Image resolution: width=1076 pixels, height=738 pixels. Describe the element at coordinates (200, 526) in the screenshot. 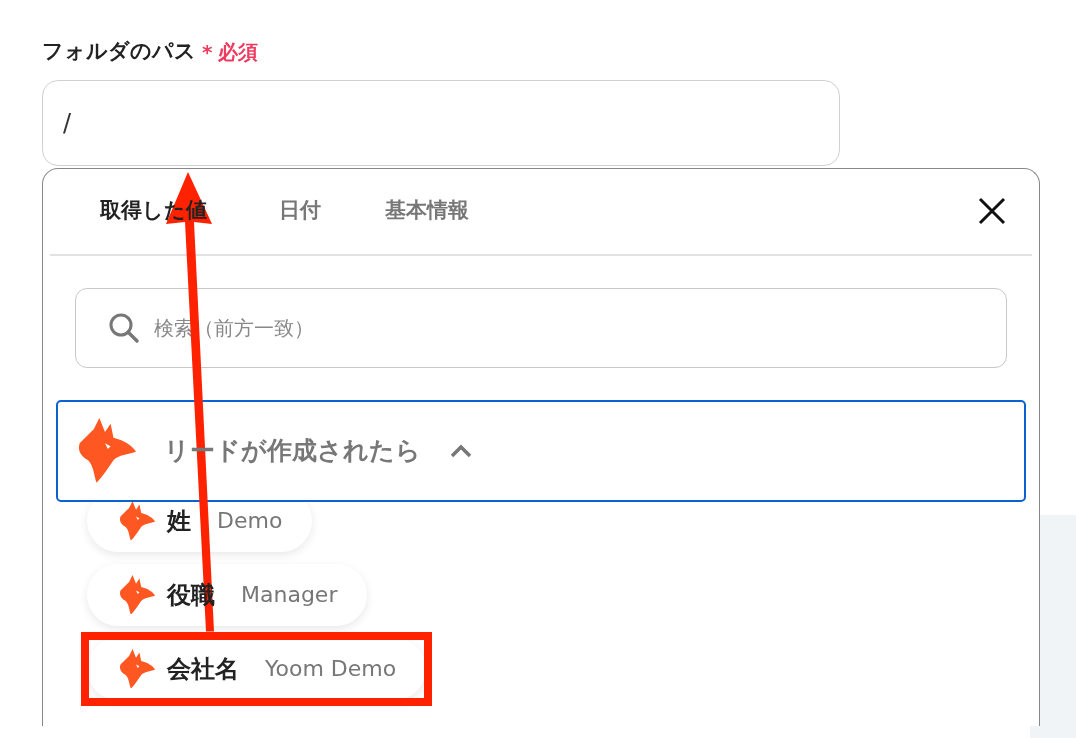

I see `value-chip: 姓 Demo` at that location.